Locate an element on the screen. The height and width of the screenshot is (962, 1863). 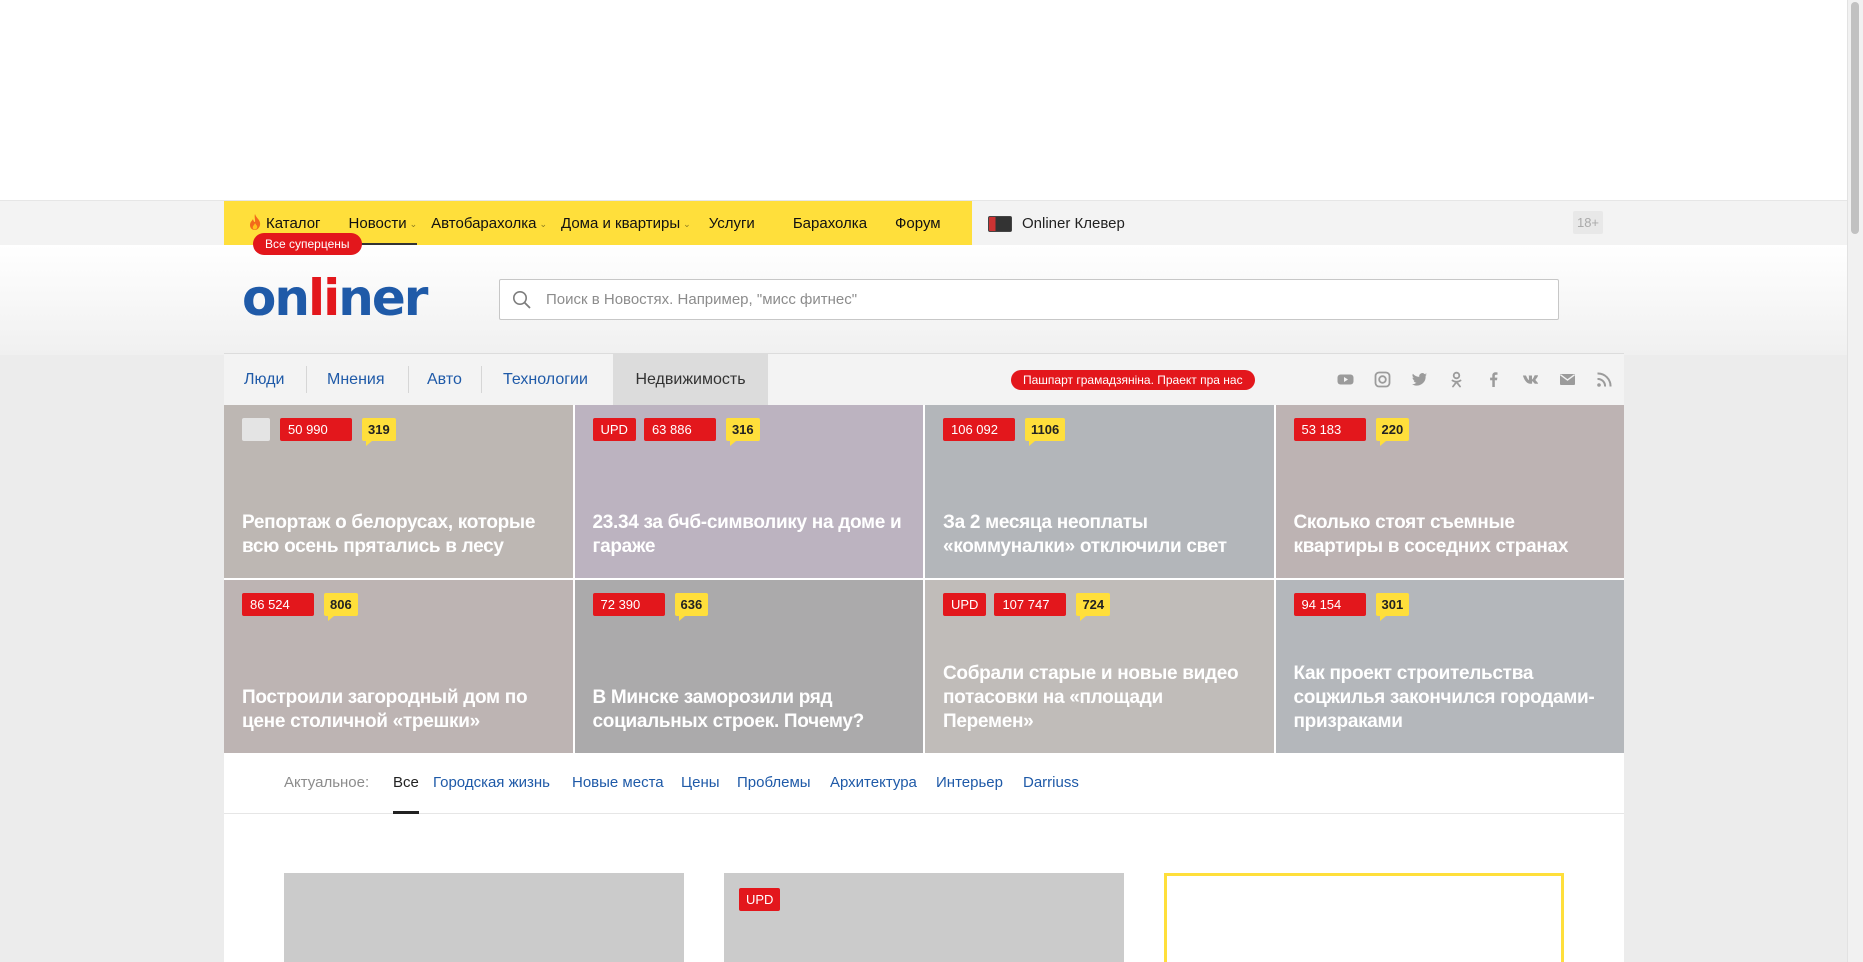
views-badge: 107 747 is located at coordinates (1030, 604).